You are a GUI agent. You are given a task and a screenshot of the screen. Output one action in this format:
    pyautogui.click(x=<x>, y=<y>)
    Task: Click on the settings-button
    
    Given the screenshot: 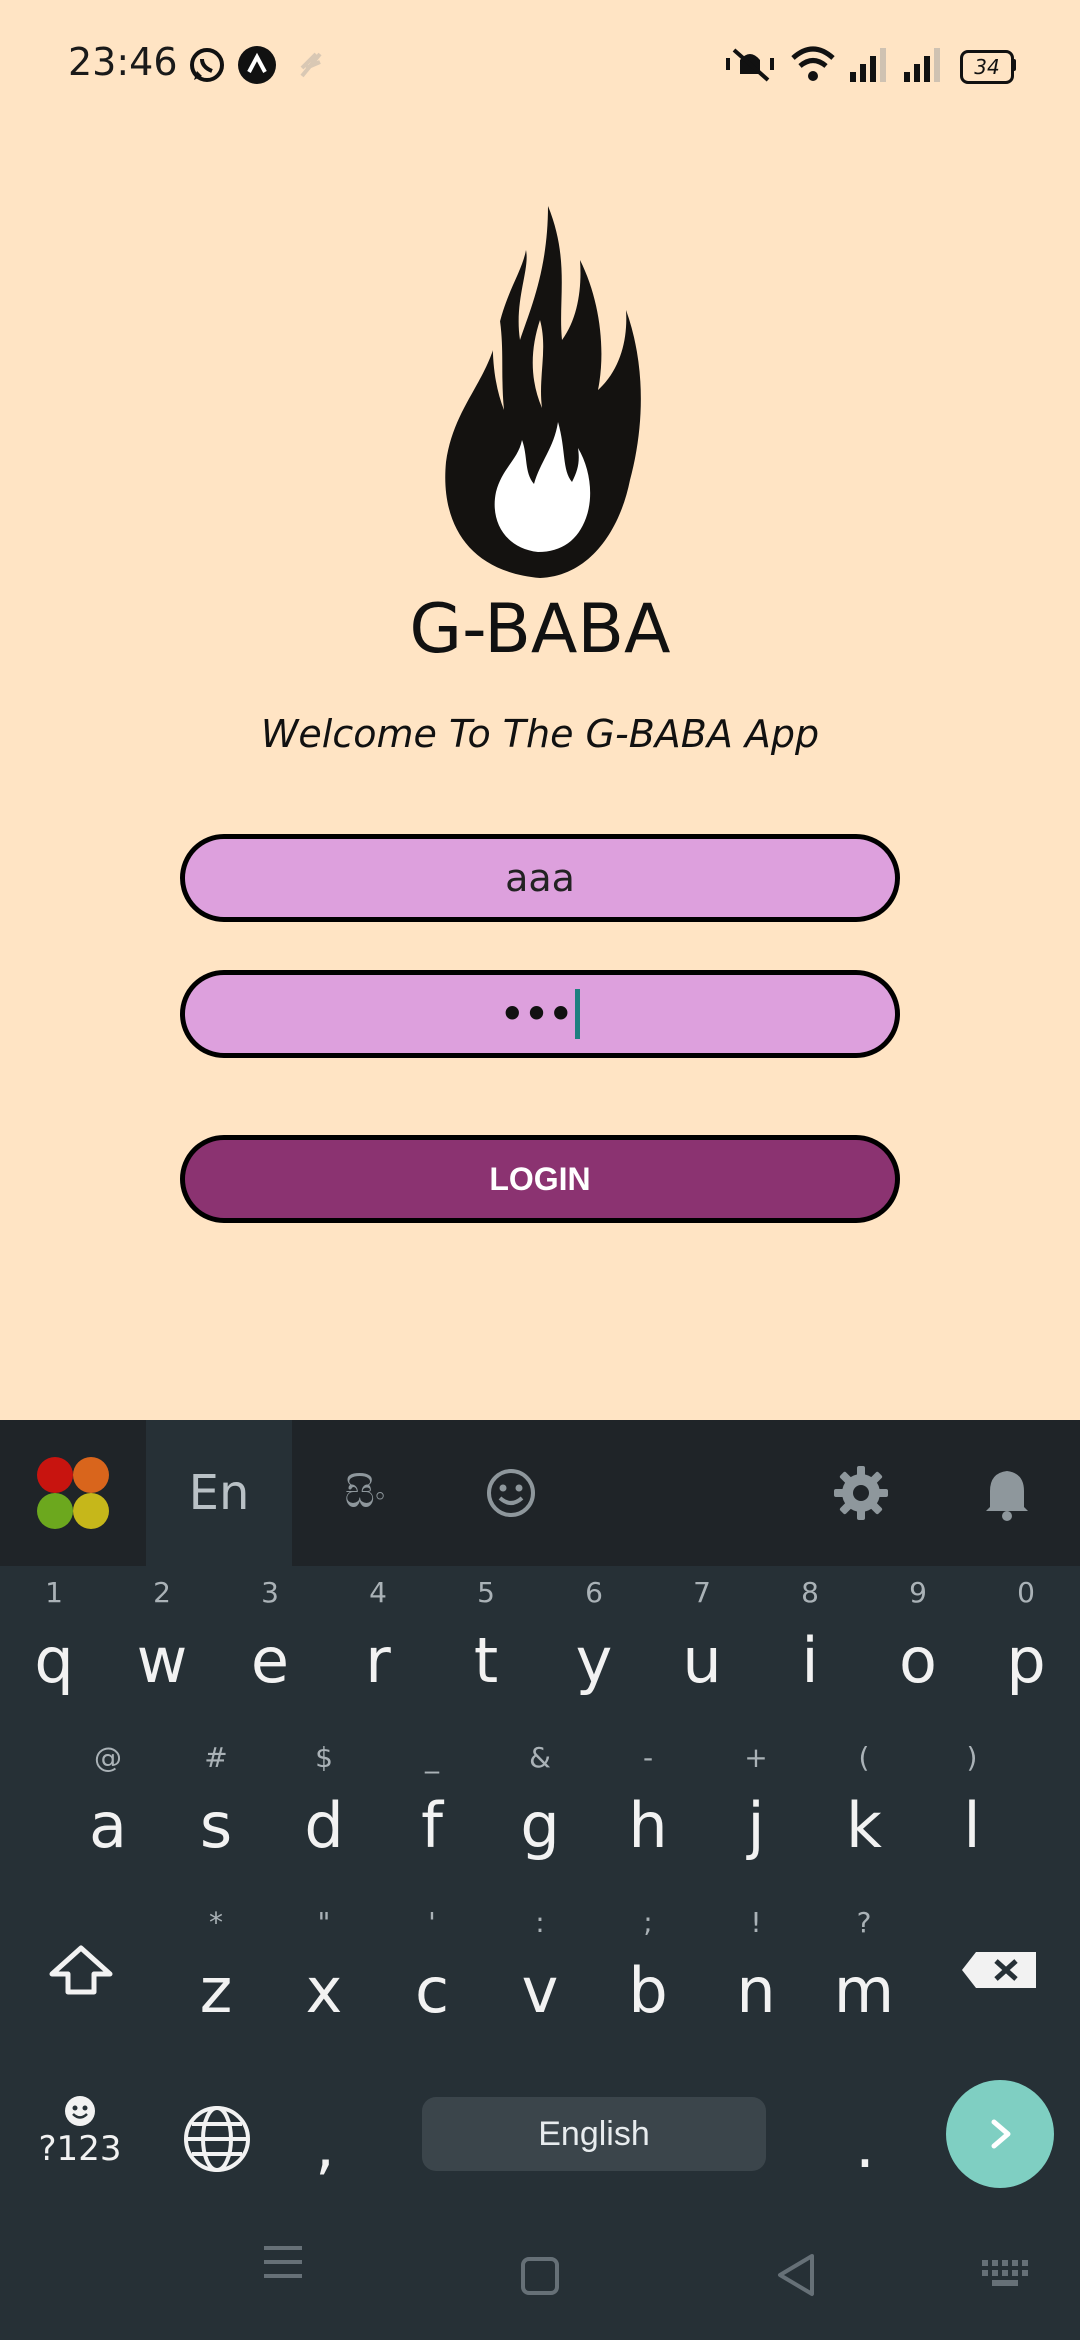 What is the action you would take?
    pyautogui.click(x=861, y=1493)
    